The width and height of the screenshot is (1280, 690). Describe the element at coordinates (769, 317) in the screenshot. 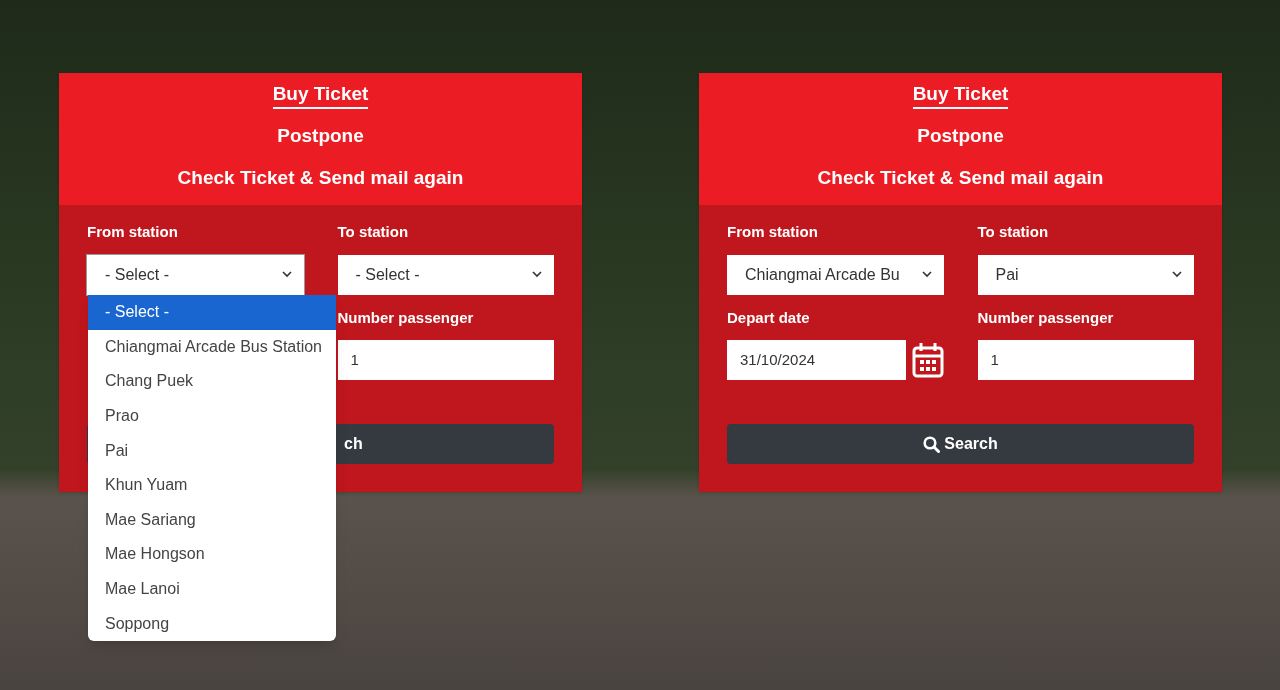

I see `field-label: Depart date` at that location.